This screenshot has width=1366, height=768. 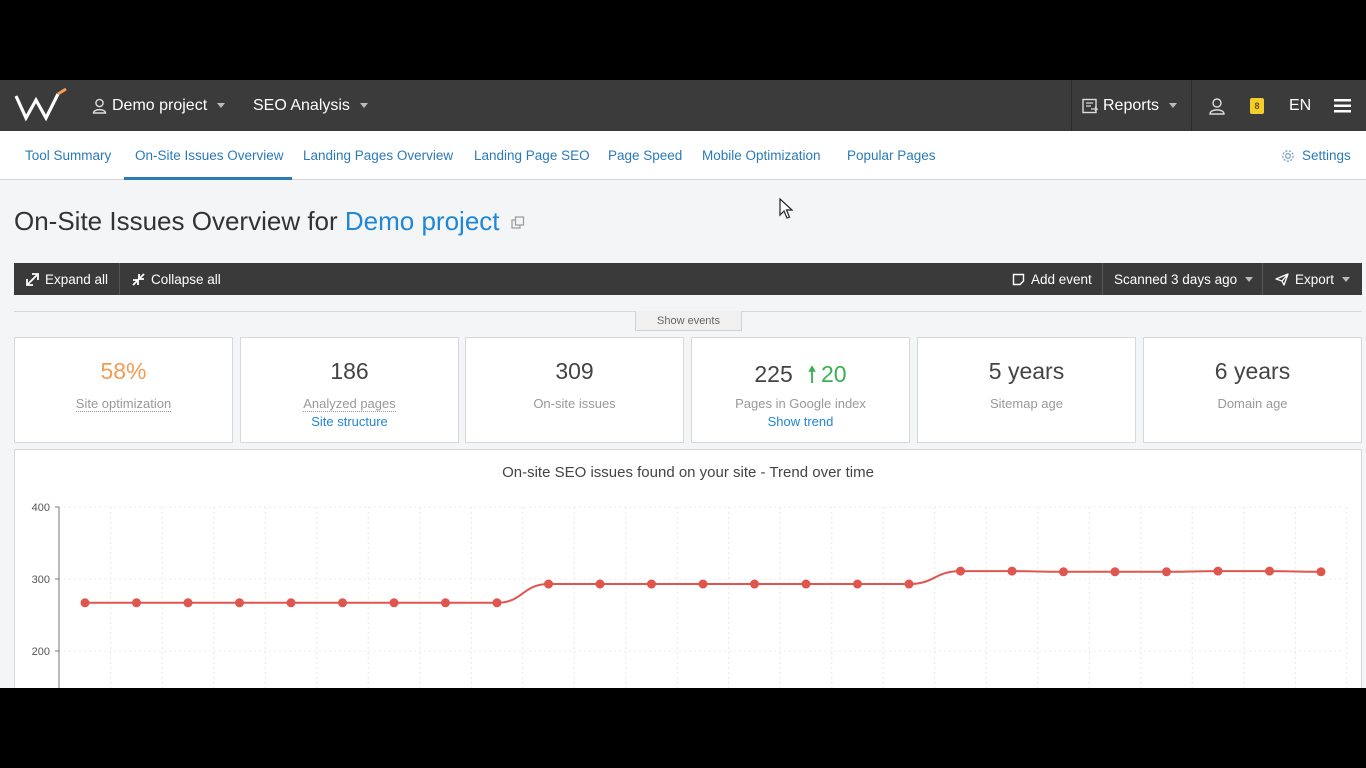 What do you see at coordinates (683, 105) in the screenshot?
I see `top-navigation-bar: Demo project SEO Analysis Reports 8 EN` at bounding box center [683, 105].